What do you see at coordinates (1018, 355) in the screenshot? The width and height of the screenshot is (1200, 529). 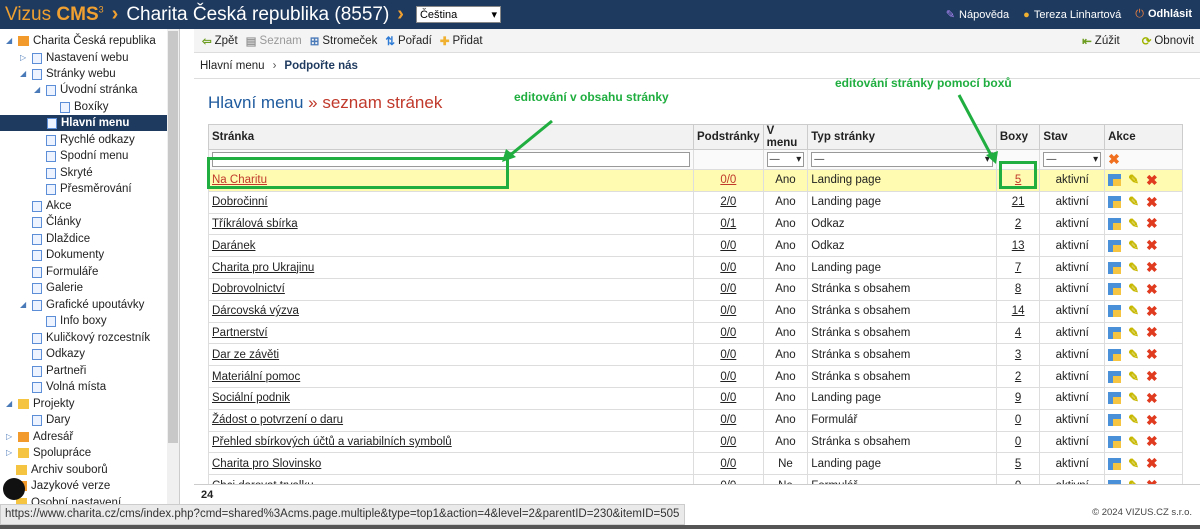 I see `boxes-link: 3` at bounding box center [1018, 355].